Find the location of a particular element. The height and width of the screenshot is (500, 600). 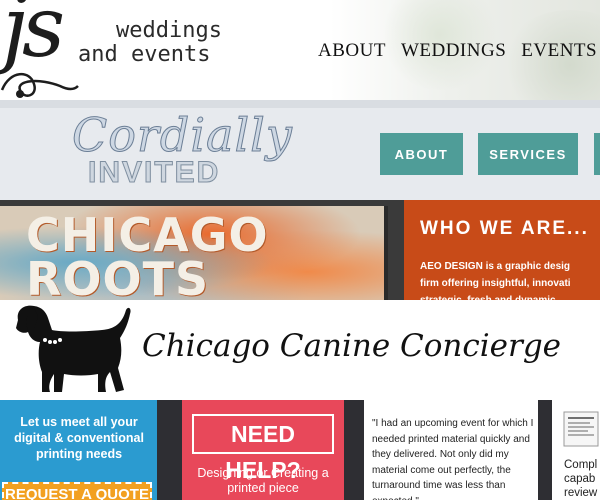

request-quote-button: REQUEST A QUOTE is located at coordinates (77, 491).